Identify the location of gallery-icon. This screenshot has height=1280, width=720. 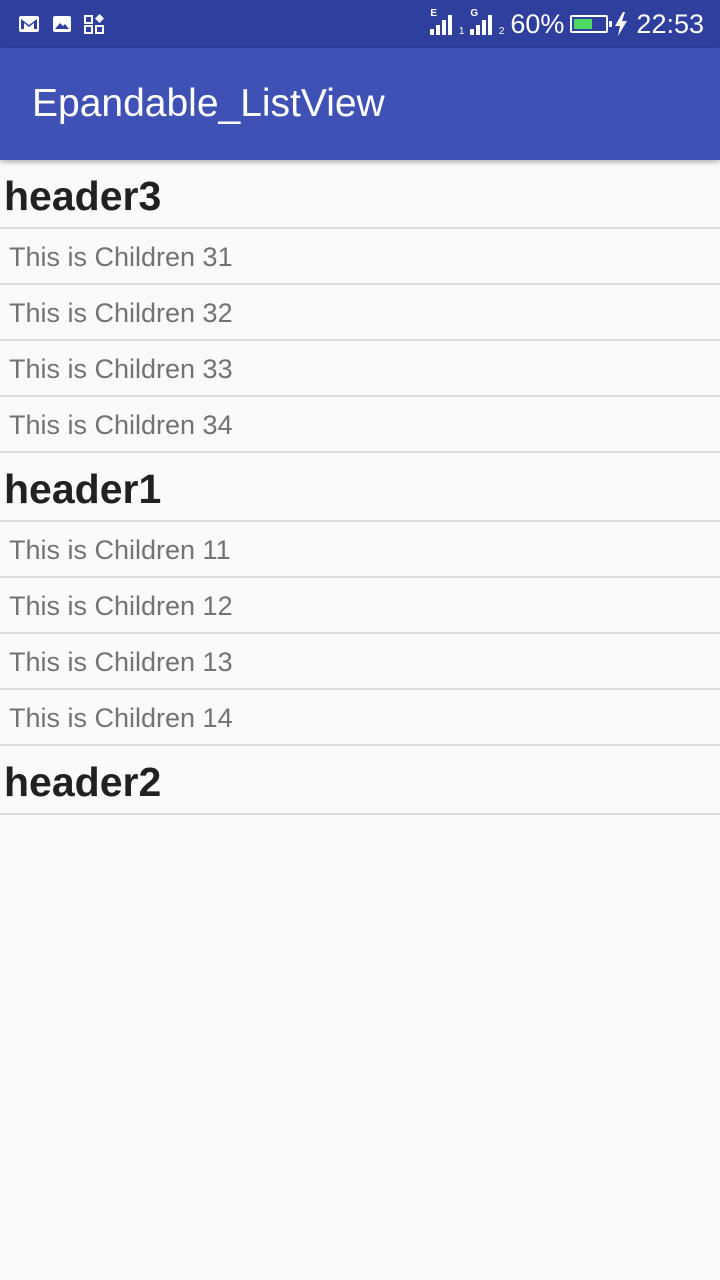
(62, 24).